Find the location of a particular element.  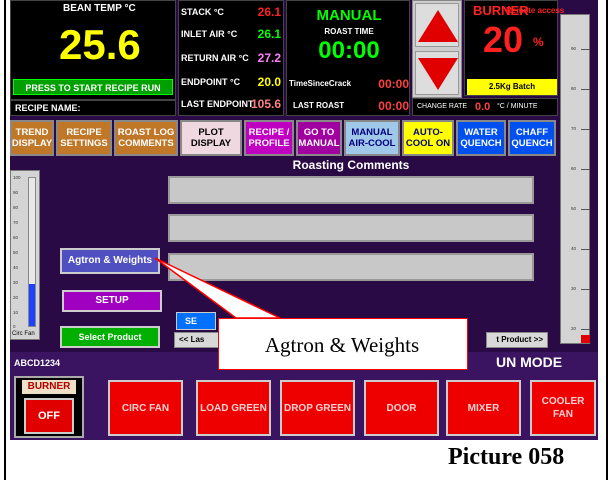

callout-box: Agtron & Weights is located at coordinates (343, 344).